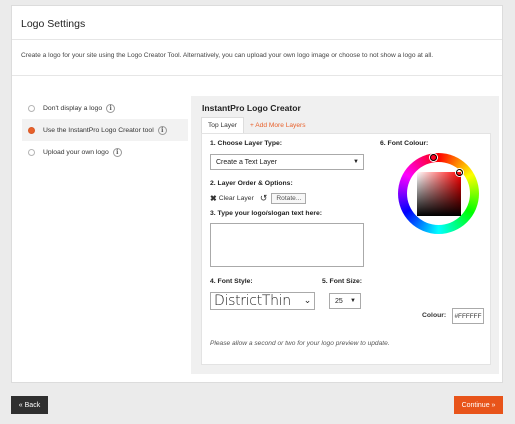  I want to click on tab-top-layer: Top Layer, so click(222, 125).